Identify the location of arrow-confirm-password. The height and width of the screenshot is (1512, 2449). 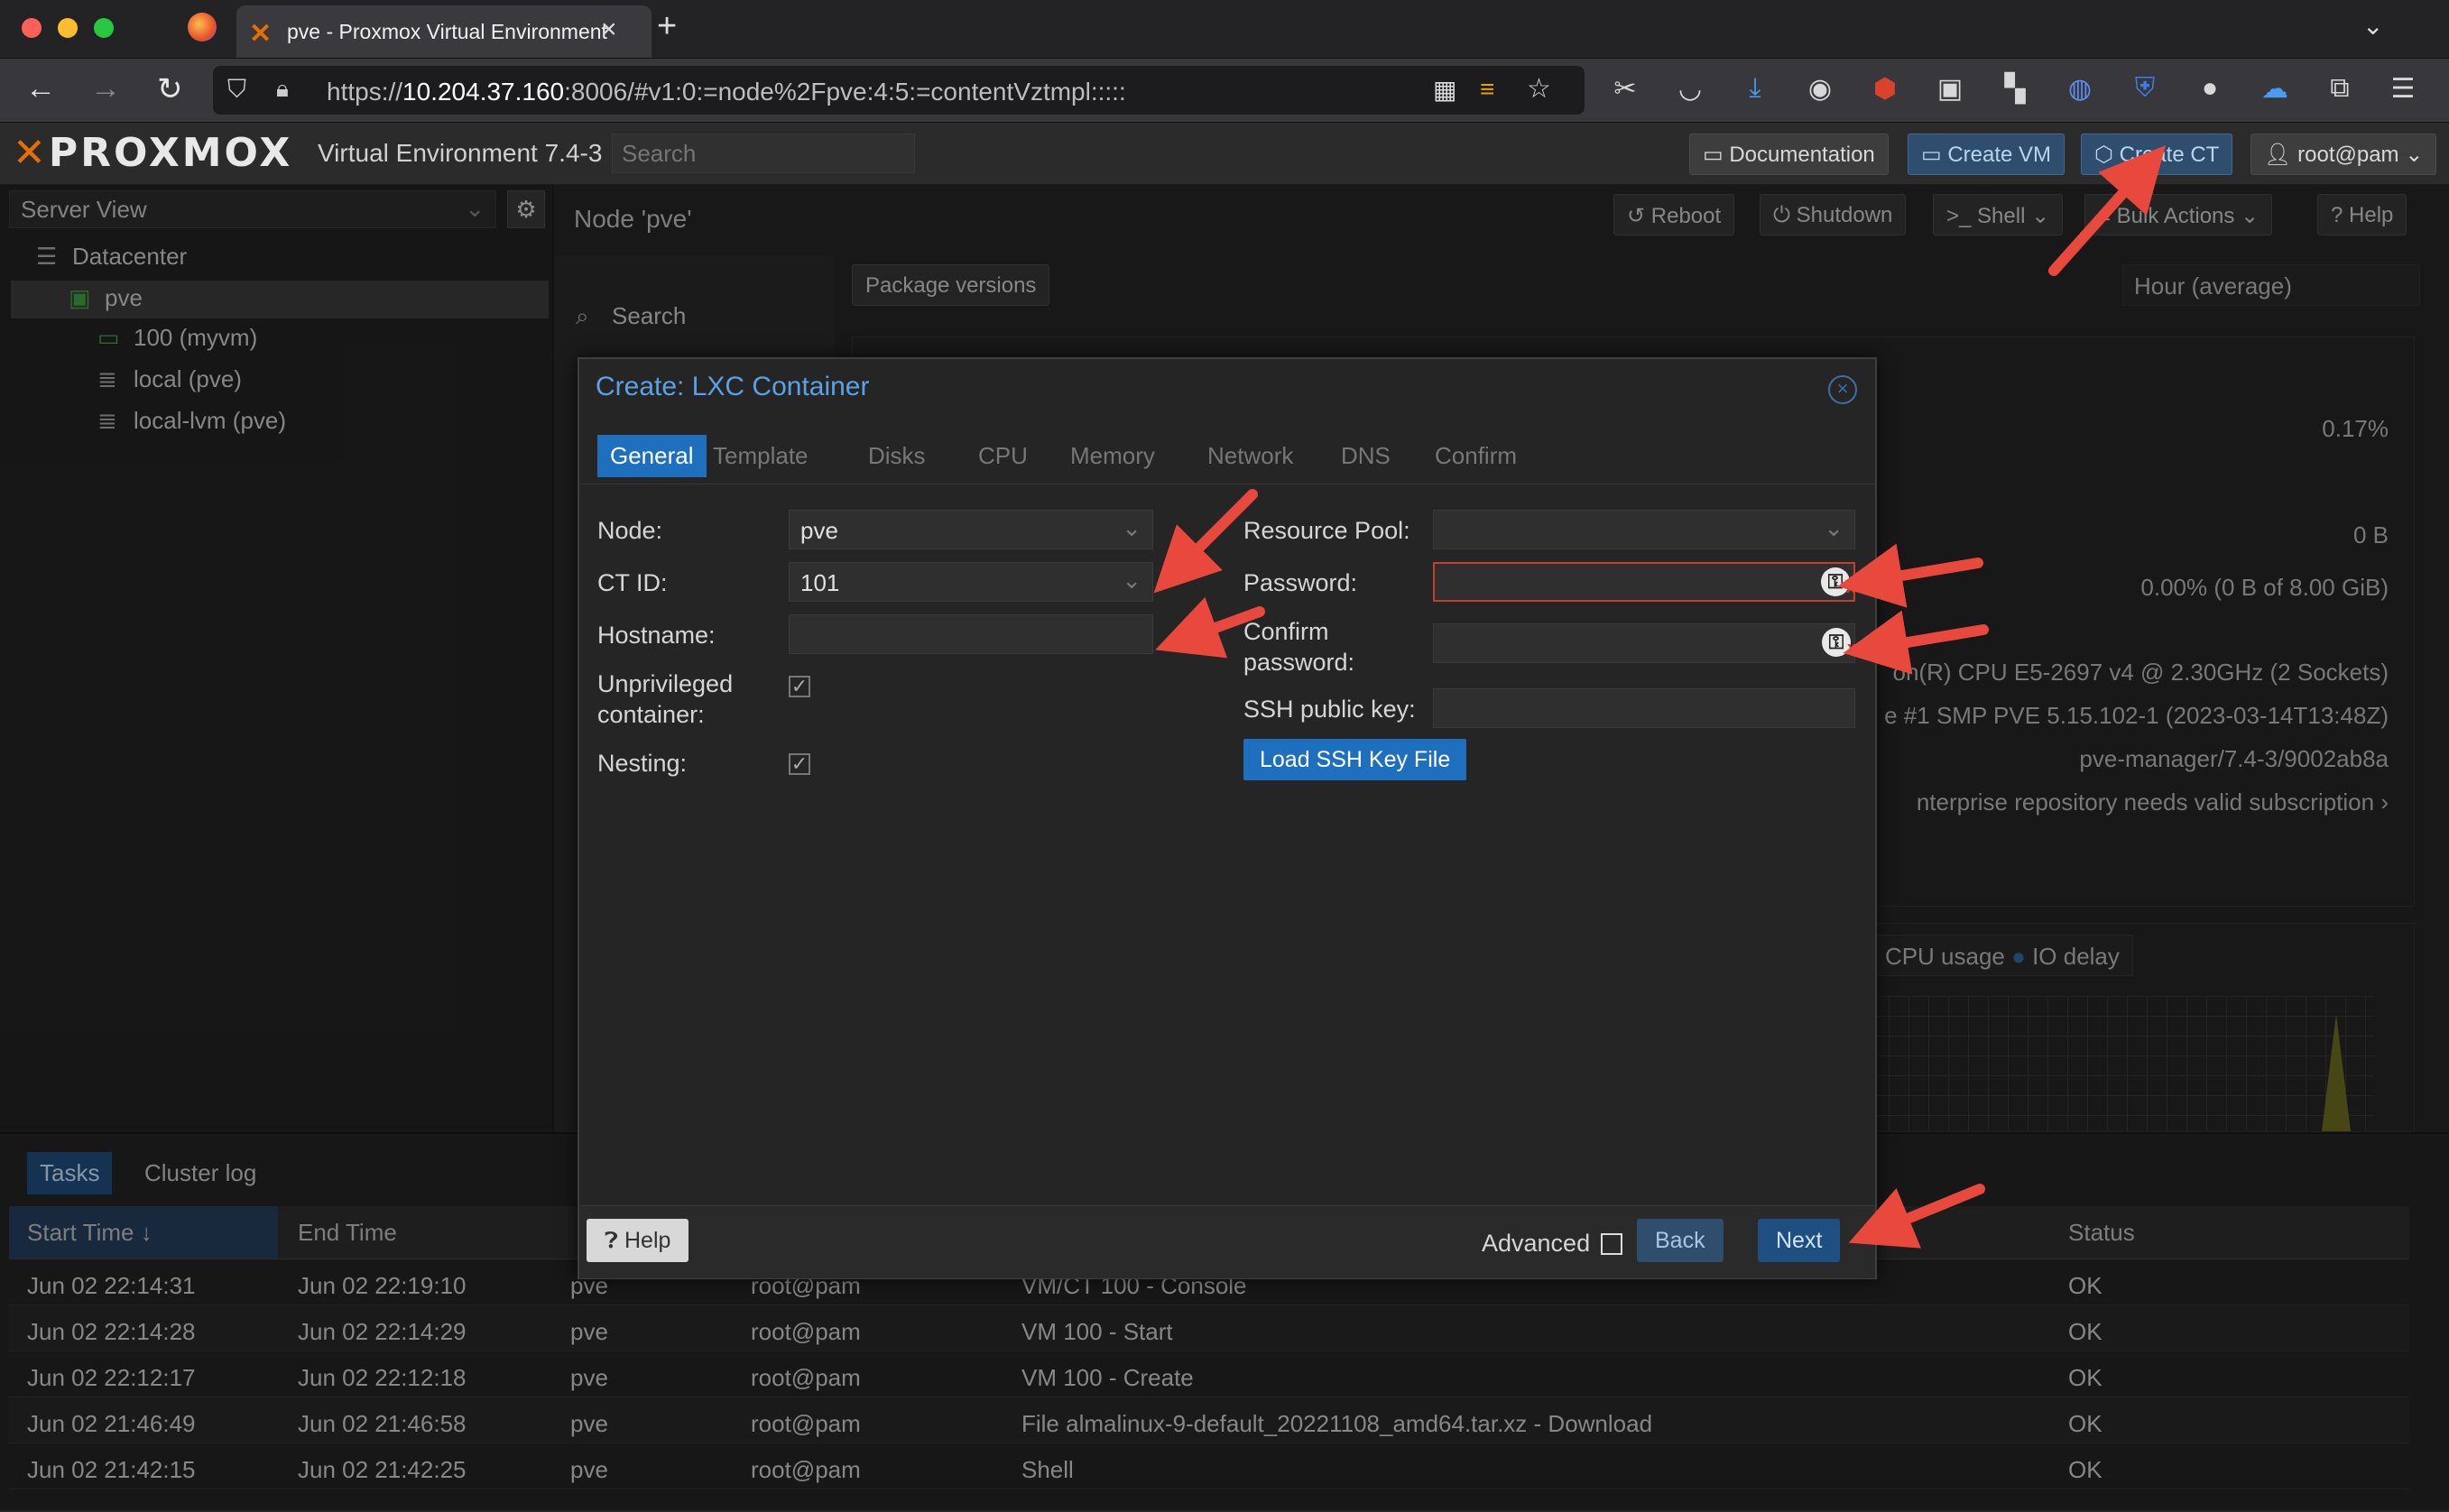
(1916, 642).